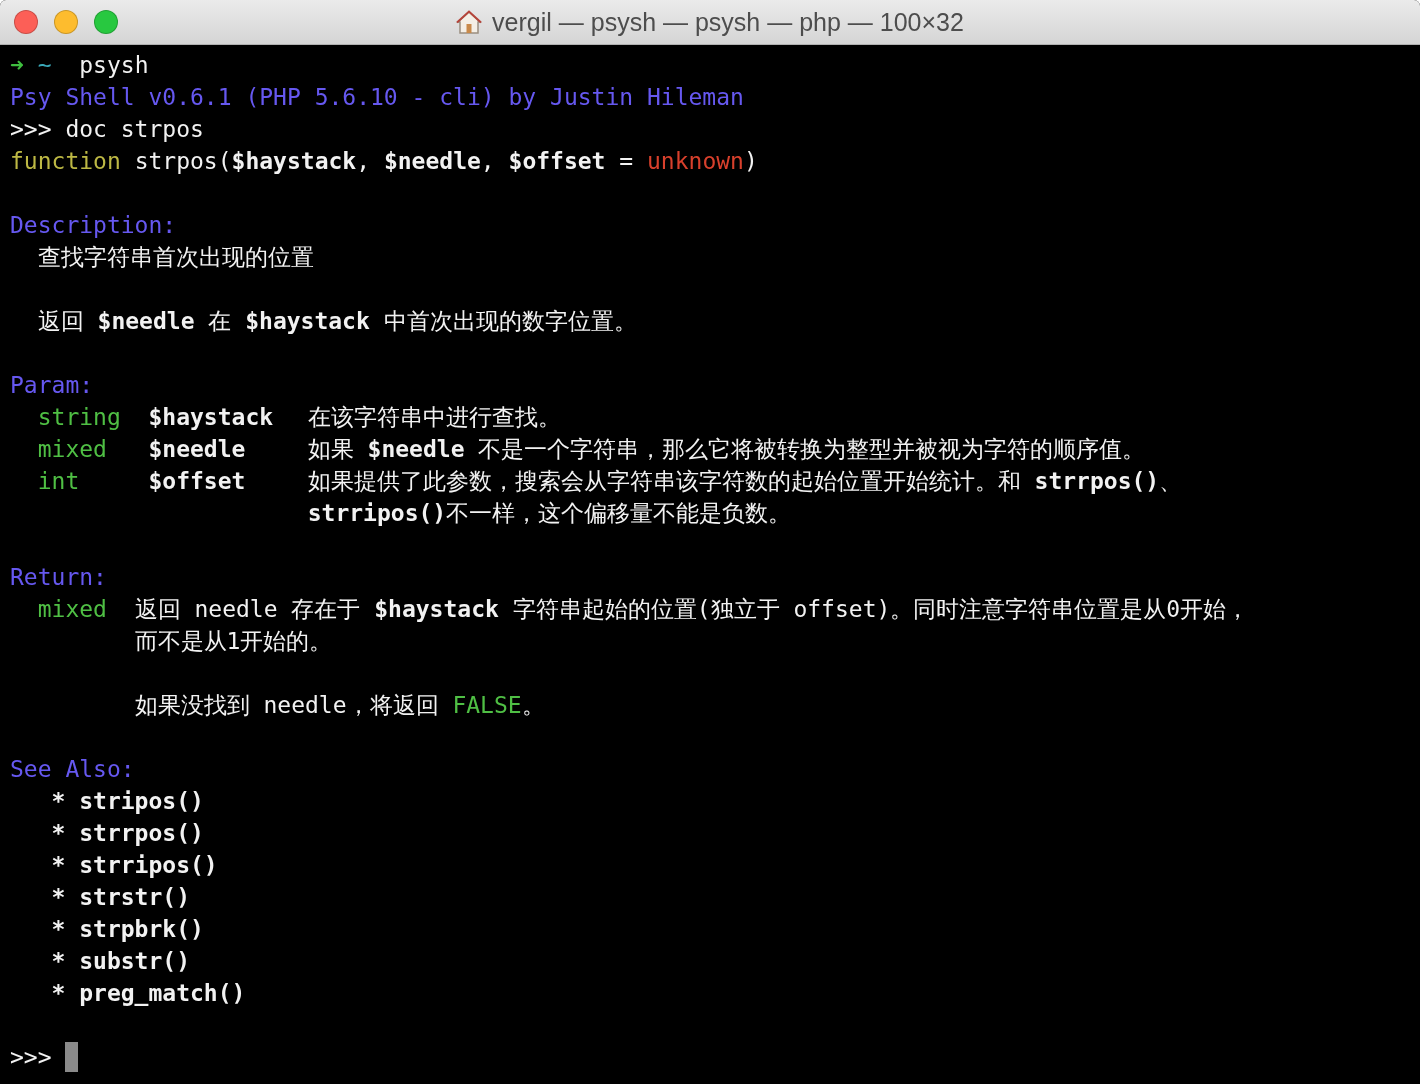 The image size is (1420, 1084). What do you see at coordinates (72, 769) in the screenshot?
I see `section-heading: See Also:` at bounding box center [72, 769].